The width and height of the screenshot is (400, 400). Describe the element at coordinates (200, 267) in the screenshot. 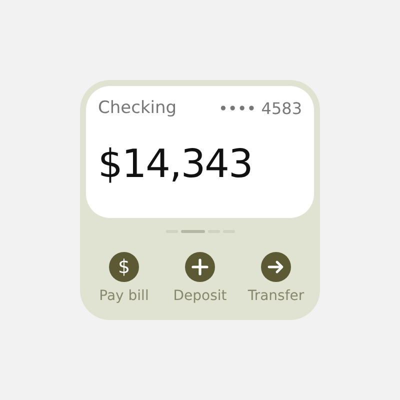

I see `plus-icon` at that location.